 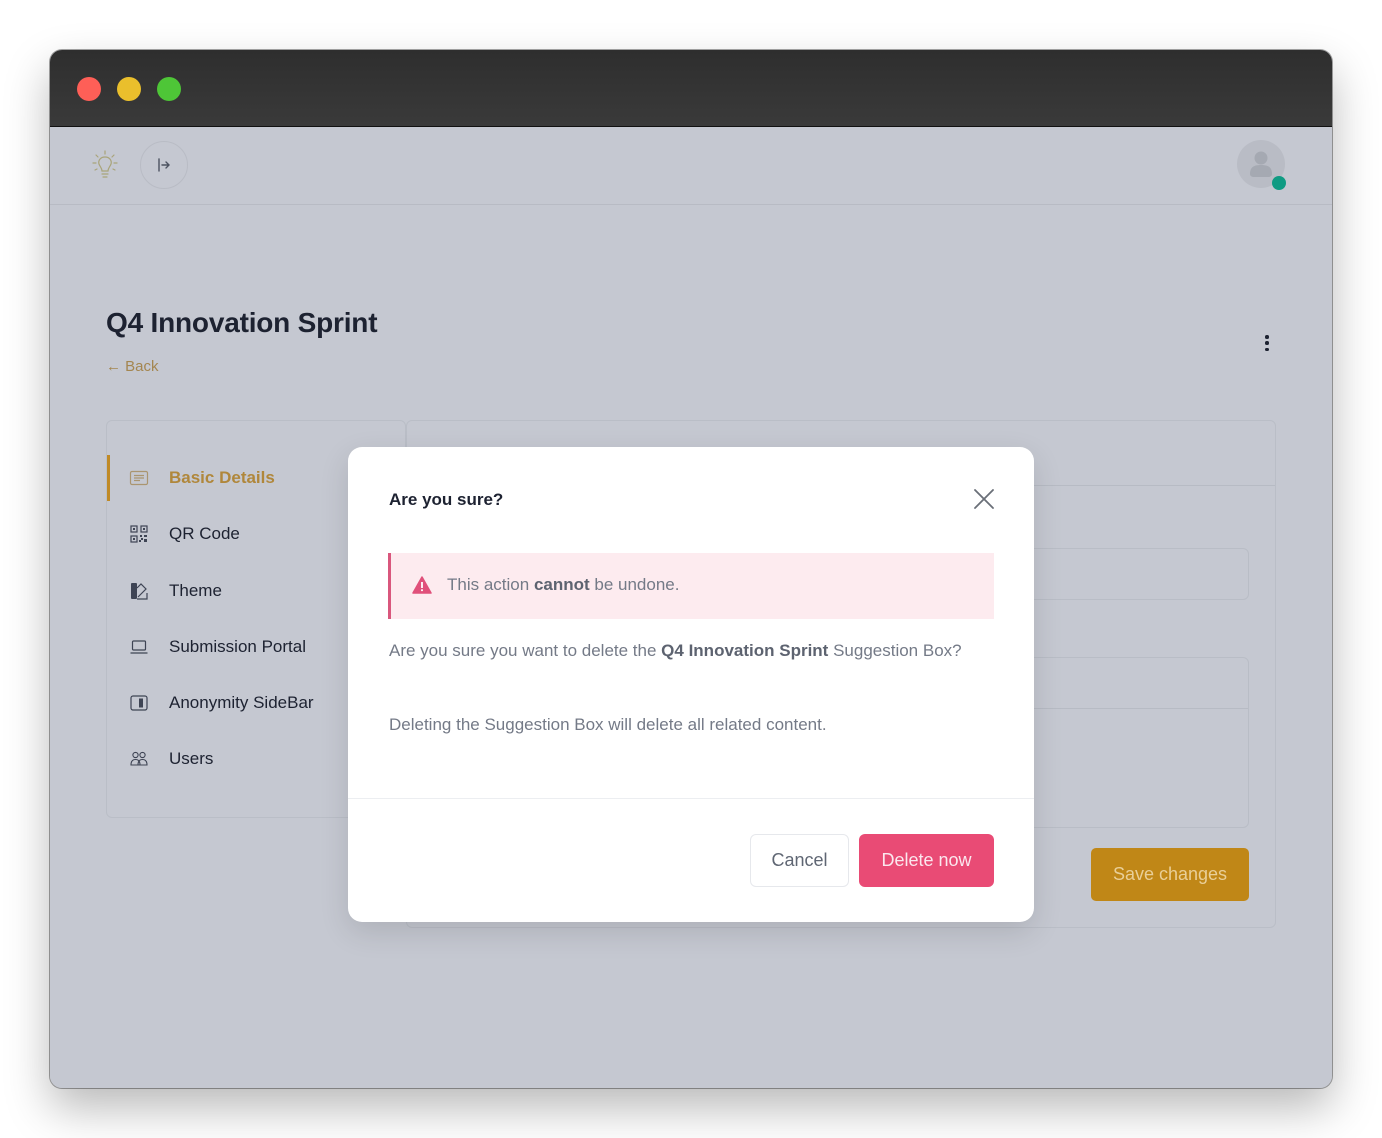 I want to click on sidebar-item-basic-details: Basic Details, so click(x=237, y=478).